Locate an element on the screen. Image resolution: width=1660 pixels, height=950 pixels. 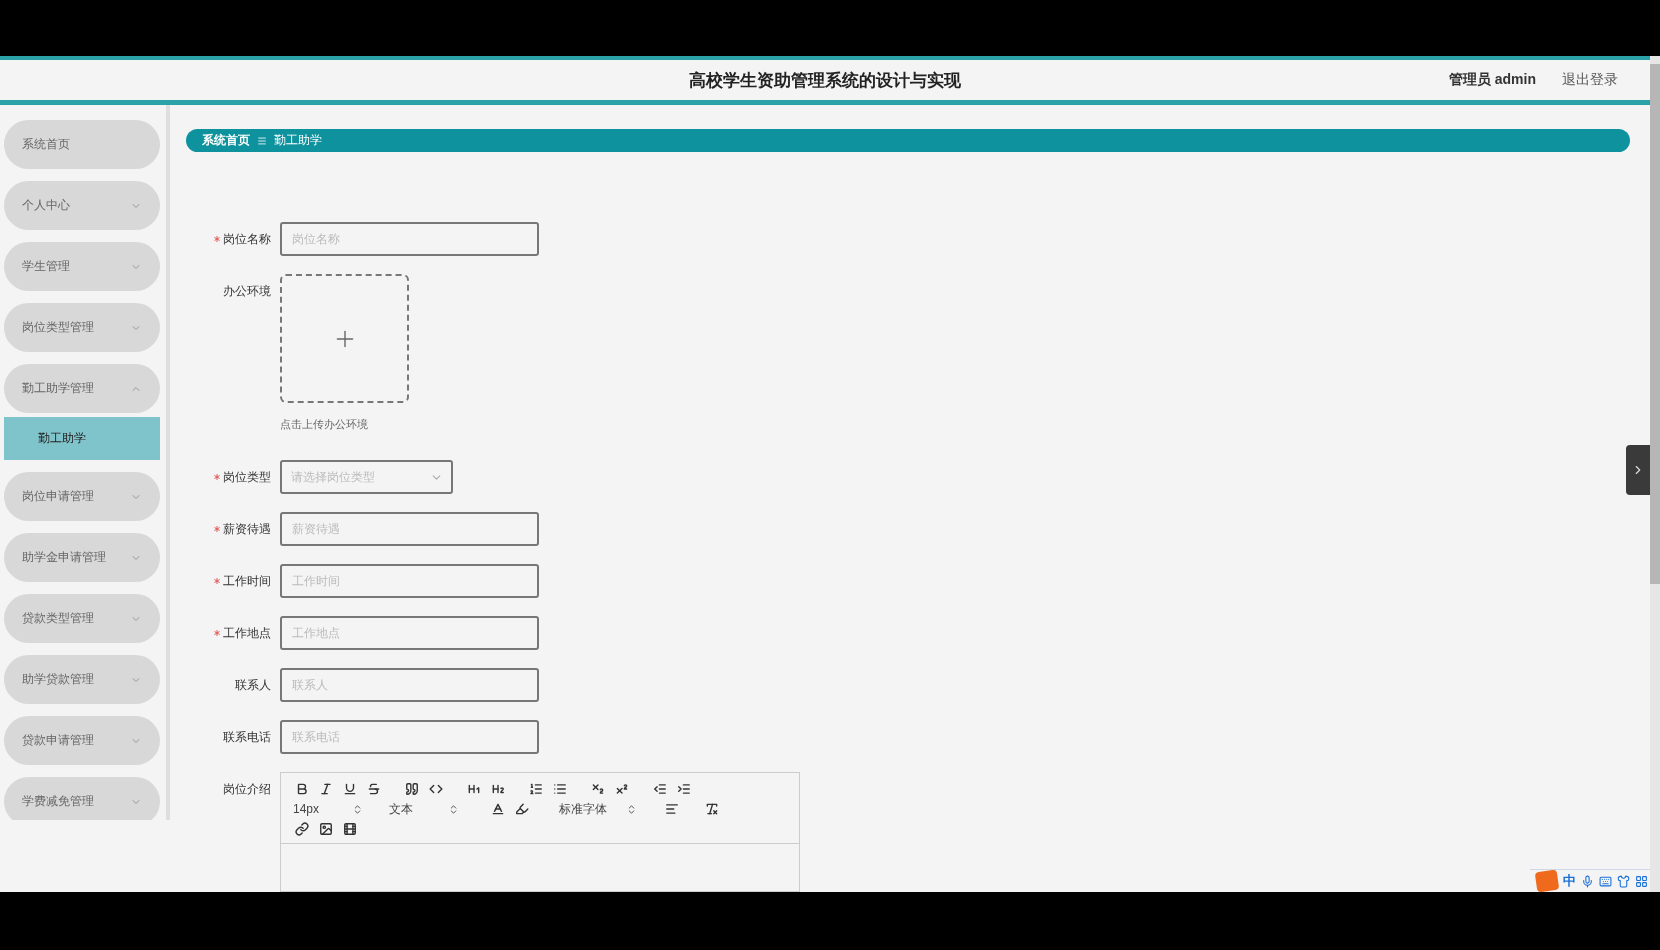
shirt-icon is located at coordinates (1623, 881).